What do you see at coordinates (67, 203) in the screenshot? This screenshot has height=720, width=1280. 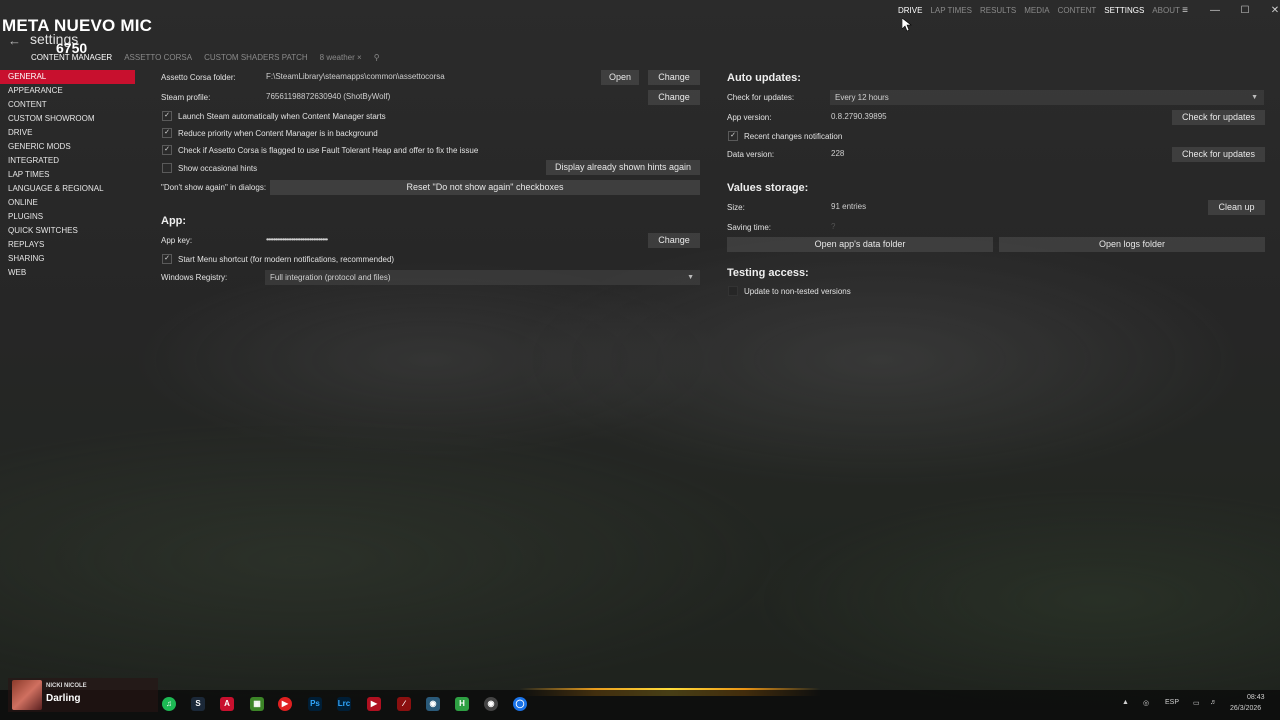 I see `sidebar-item-online: ONLINE` at bounding box center [67, 203].